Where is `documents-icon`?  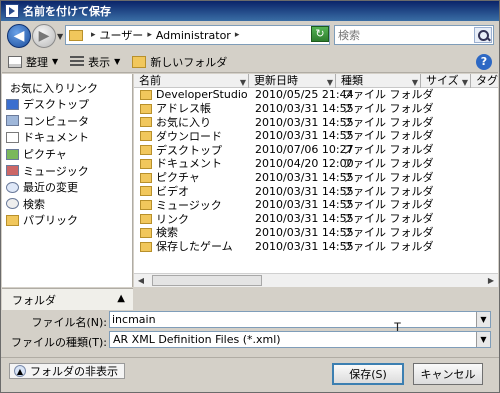 documents-icon is located at coordinates (12, 137).